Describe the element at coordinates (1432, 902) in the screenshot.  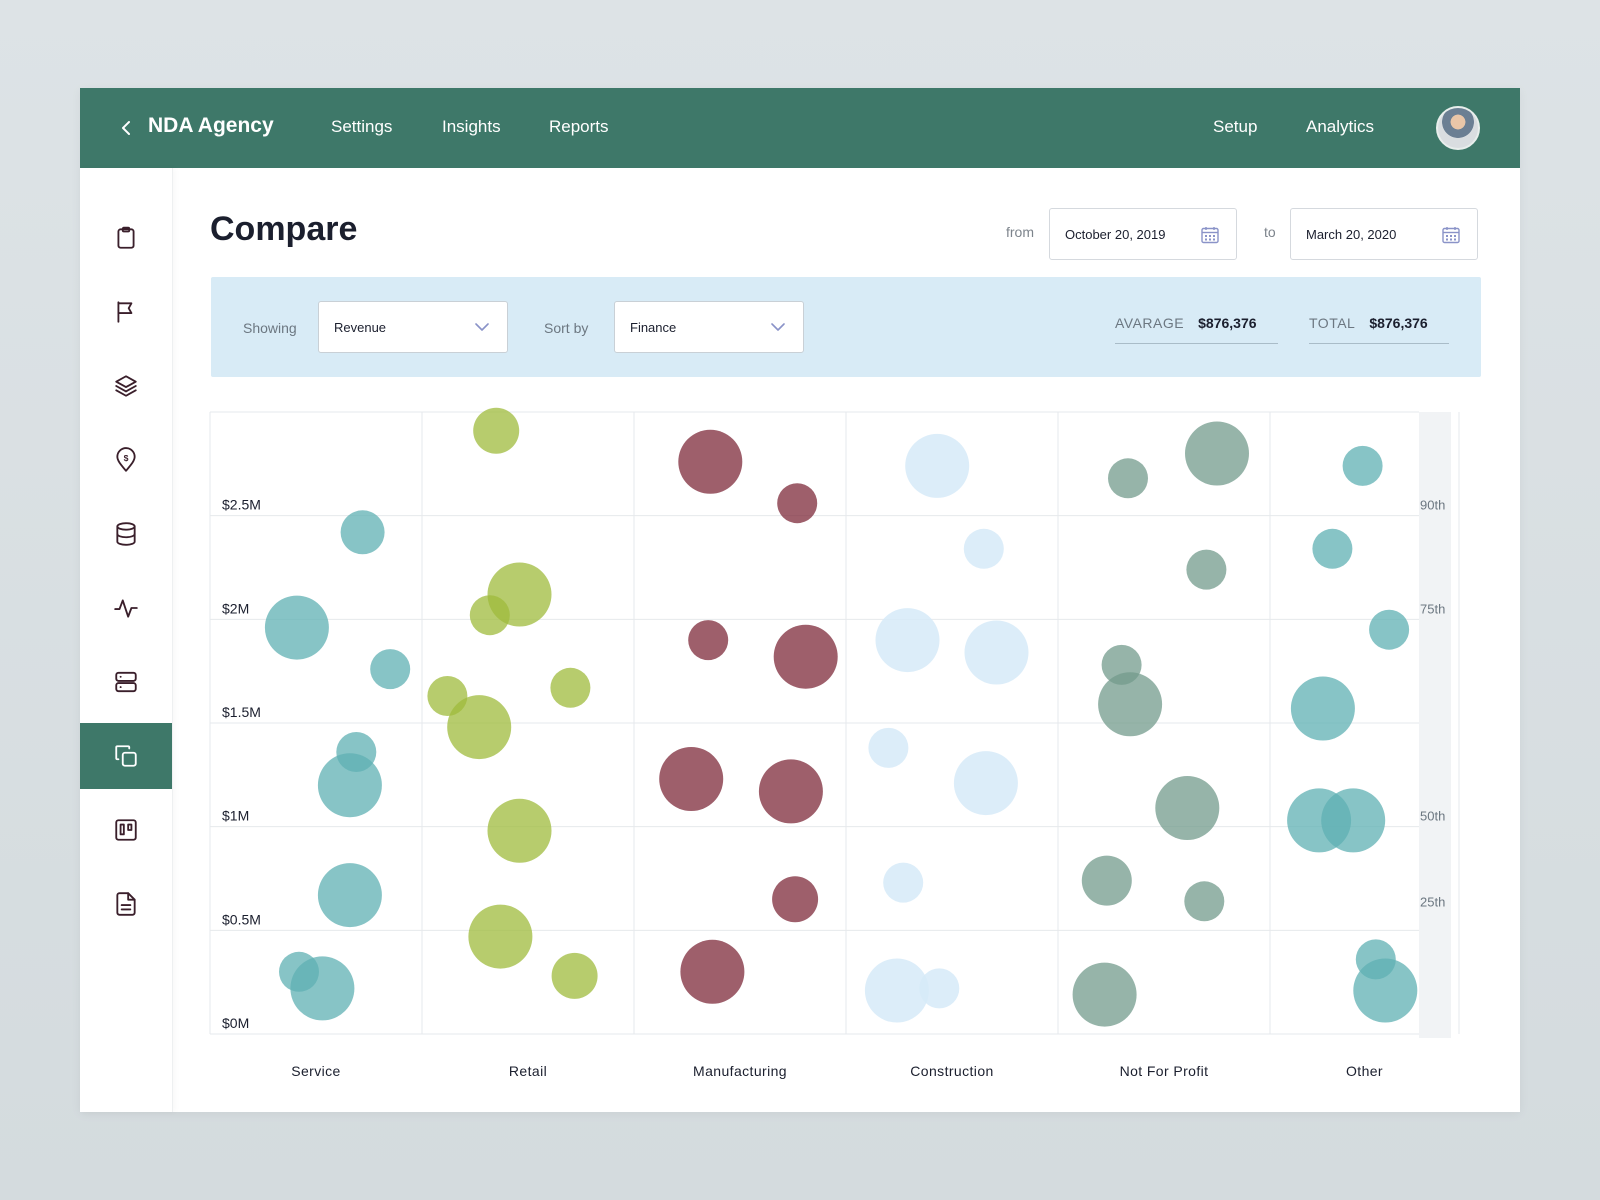
I see `percentile-label: 25th` at that location.